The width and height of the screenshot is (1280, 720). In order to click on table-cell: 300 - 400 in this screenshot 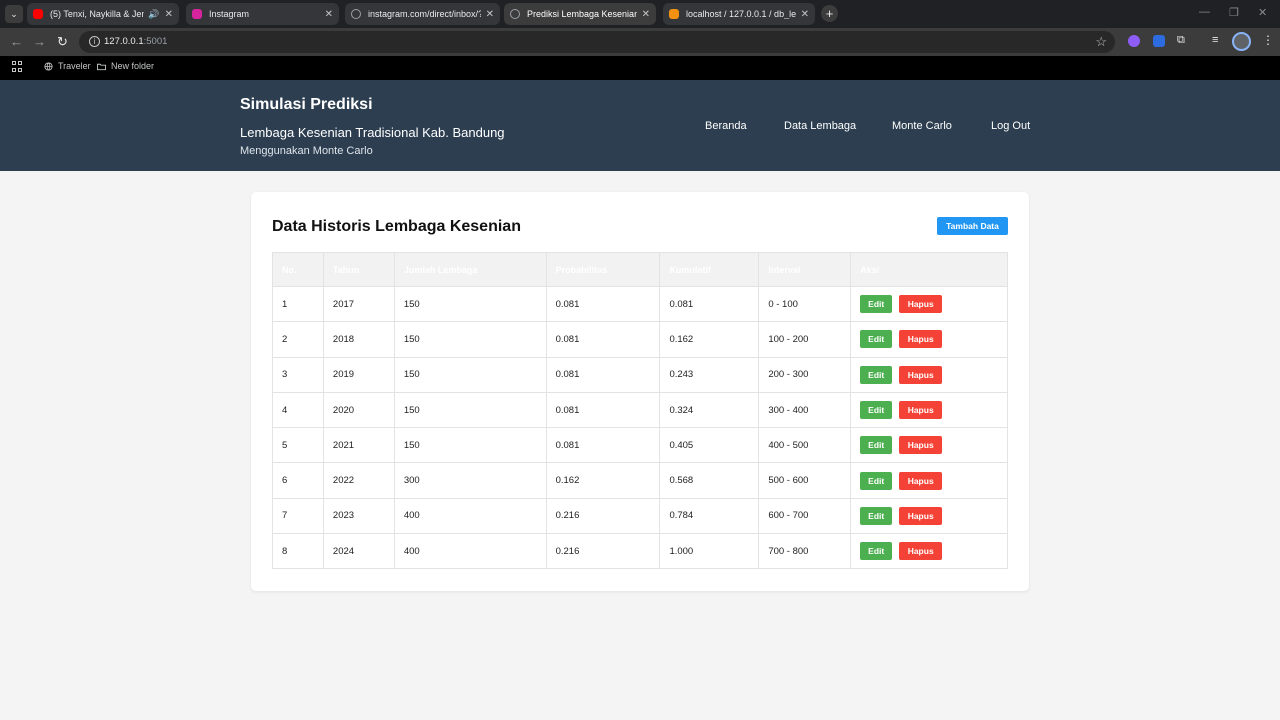, I will do `click(805, 410)`.